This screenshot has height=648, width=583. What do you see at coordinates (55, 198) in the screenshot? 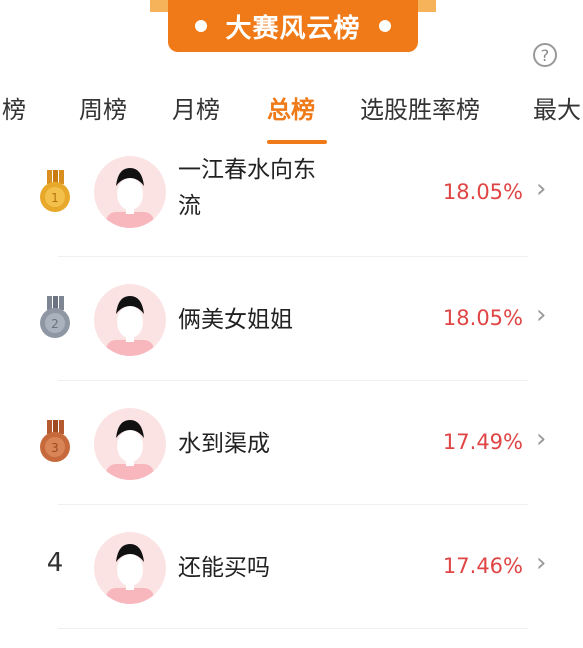
I see `svg-text: 1` at bounding box center [55, 198].